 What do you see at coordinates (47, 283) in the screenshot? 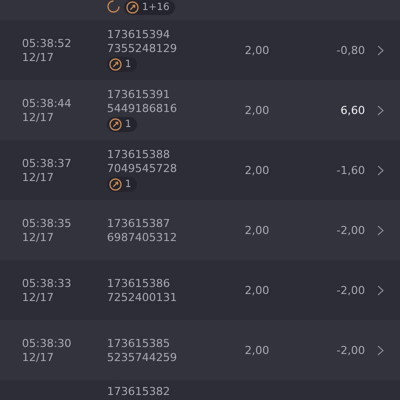
I see `time-text: 05:38:33` at bounding box center [47, 283].